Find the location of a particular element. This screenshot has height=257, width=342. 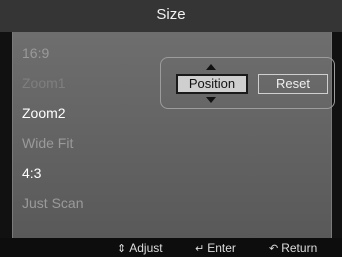

menu-item-zoom2: Zoom2 is located at coordinates (44, 113).